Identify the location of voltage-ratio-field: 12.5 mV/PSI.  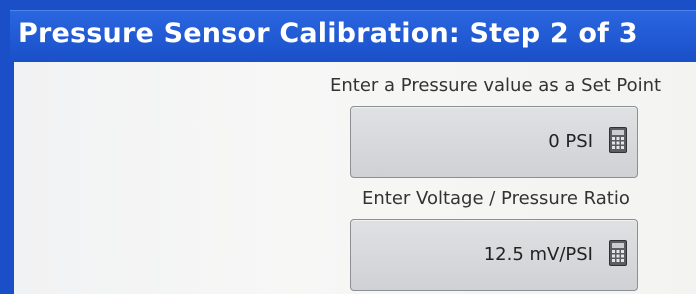
(494, 255).